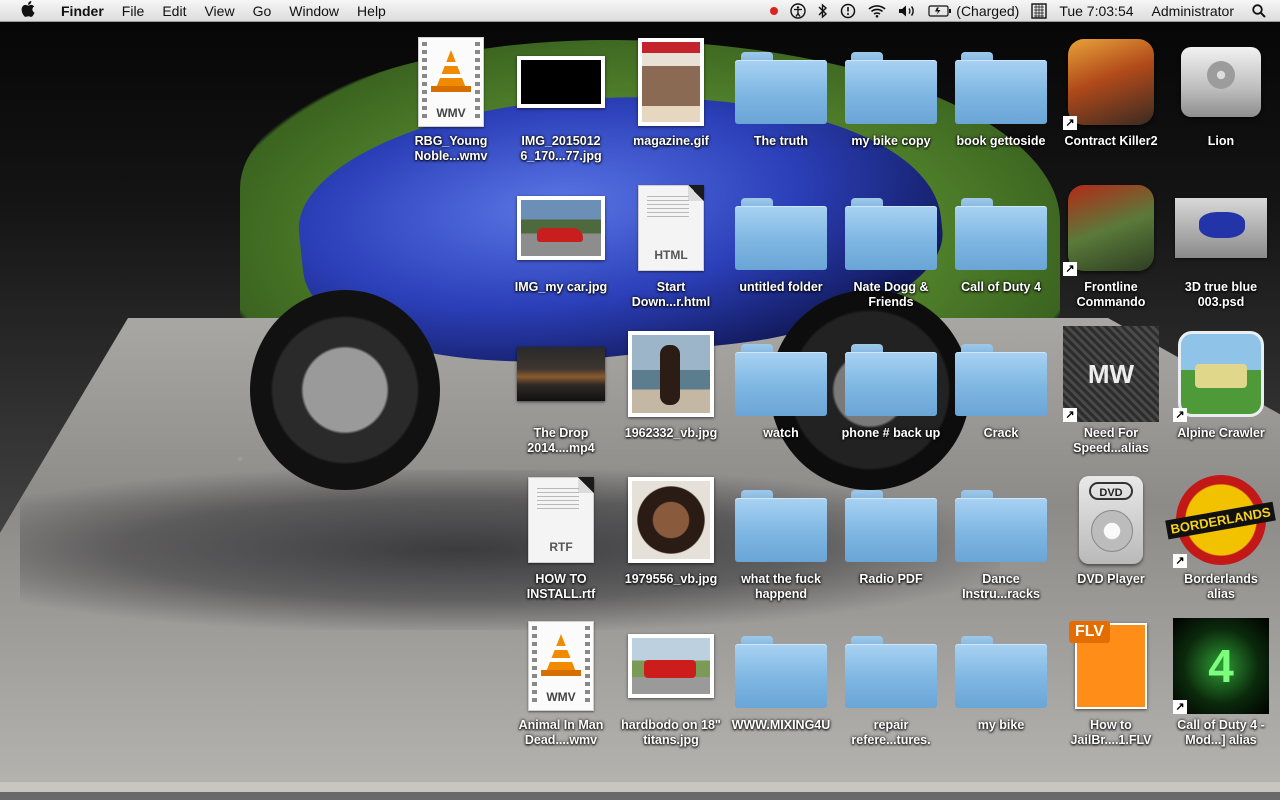  I want to click on desktop-app: DVD DVD Player, so click(1111, 529).